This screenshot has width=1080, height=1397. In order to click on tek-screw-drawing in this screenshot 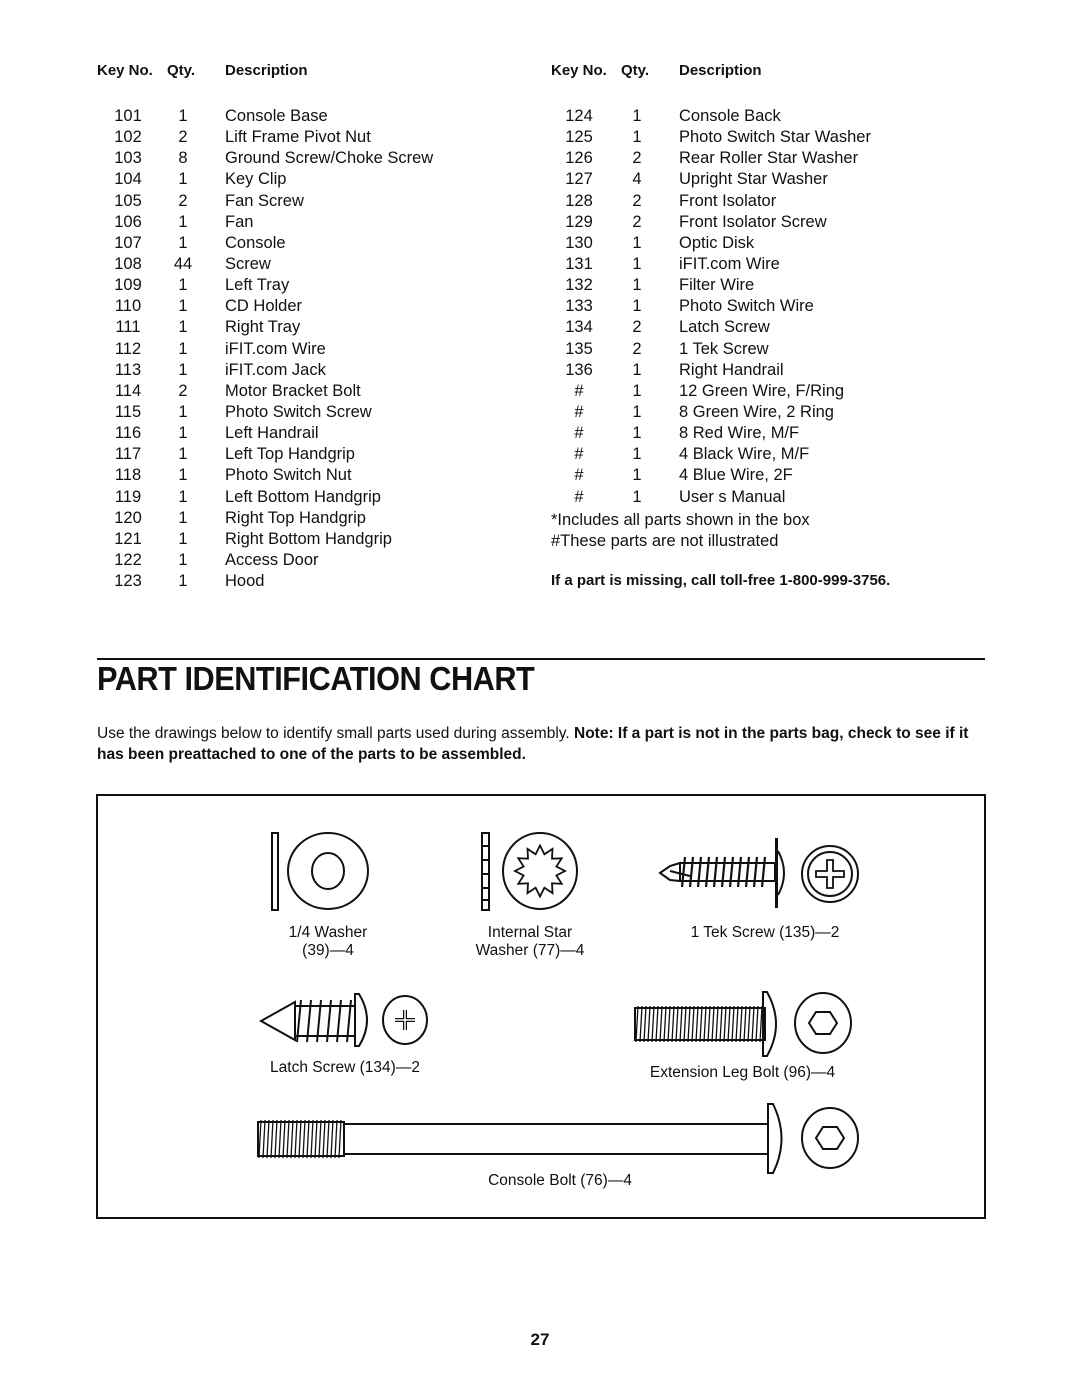, I will do `click(758, 873)`.